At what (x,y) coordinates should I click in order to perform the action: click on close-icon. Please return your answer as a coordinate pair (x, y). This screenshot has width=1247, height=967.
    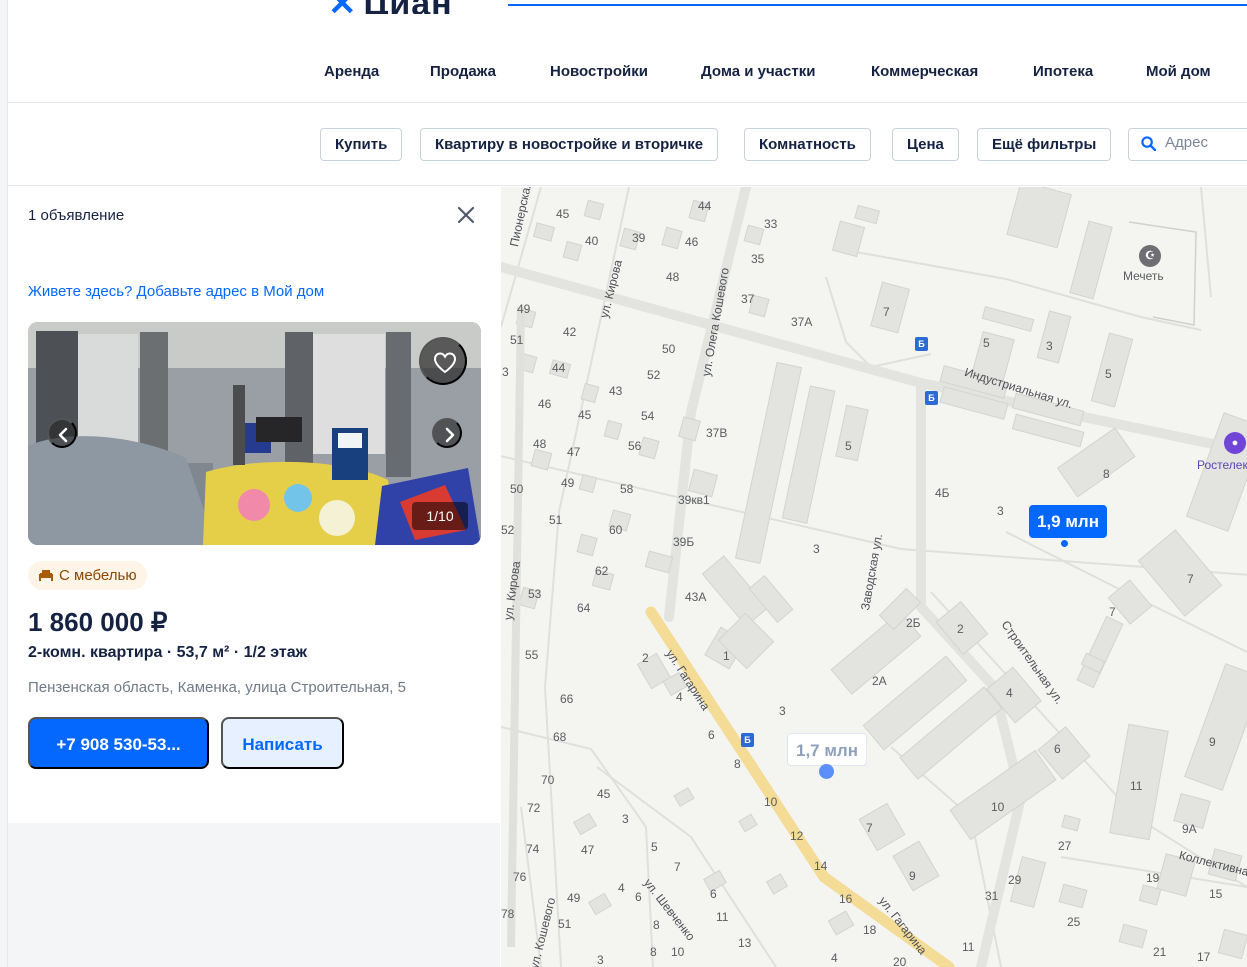
    Looking at the image, I should click on (466, 215).